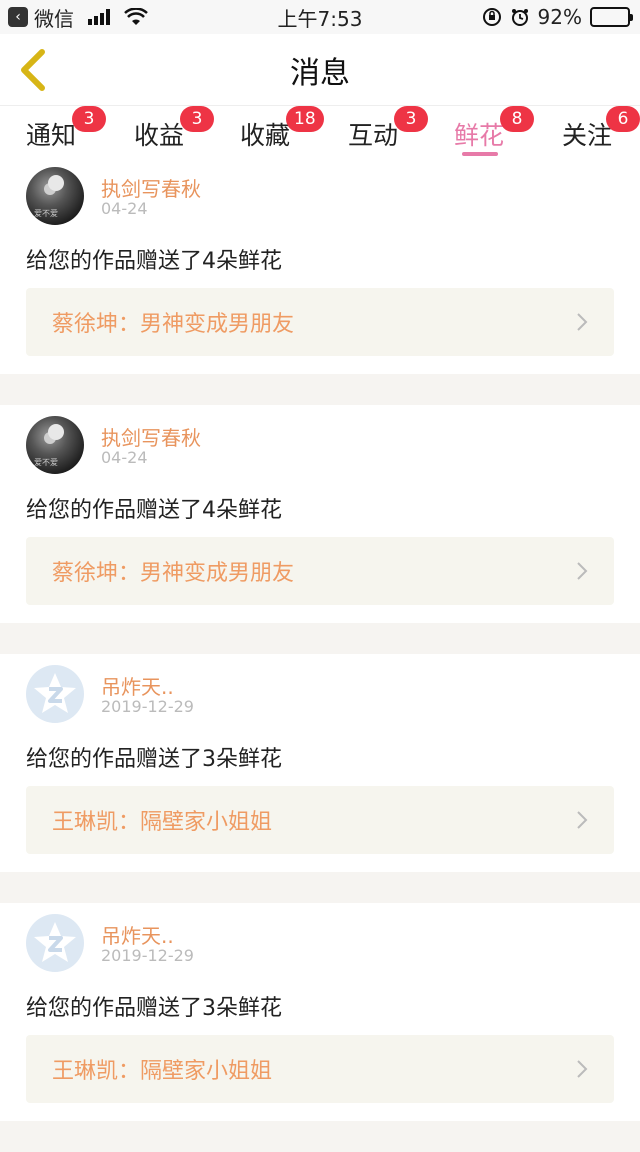 The height and width of the screenshot is (1152, 640). I want to click on tab-flowers: 鲜花 8, so click(494, 129).